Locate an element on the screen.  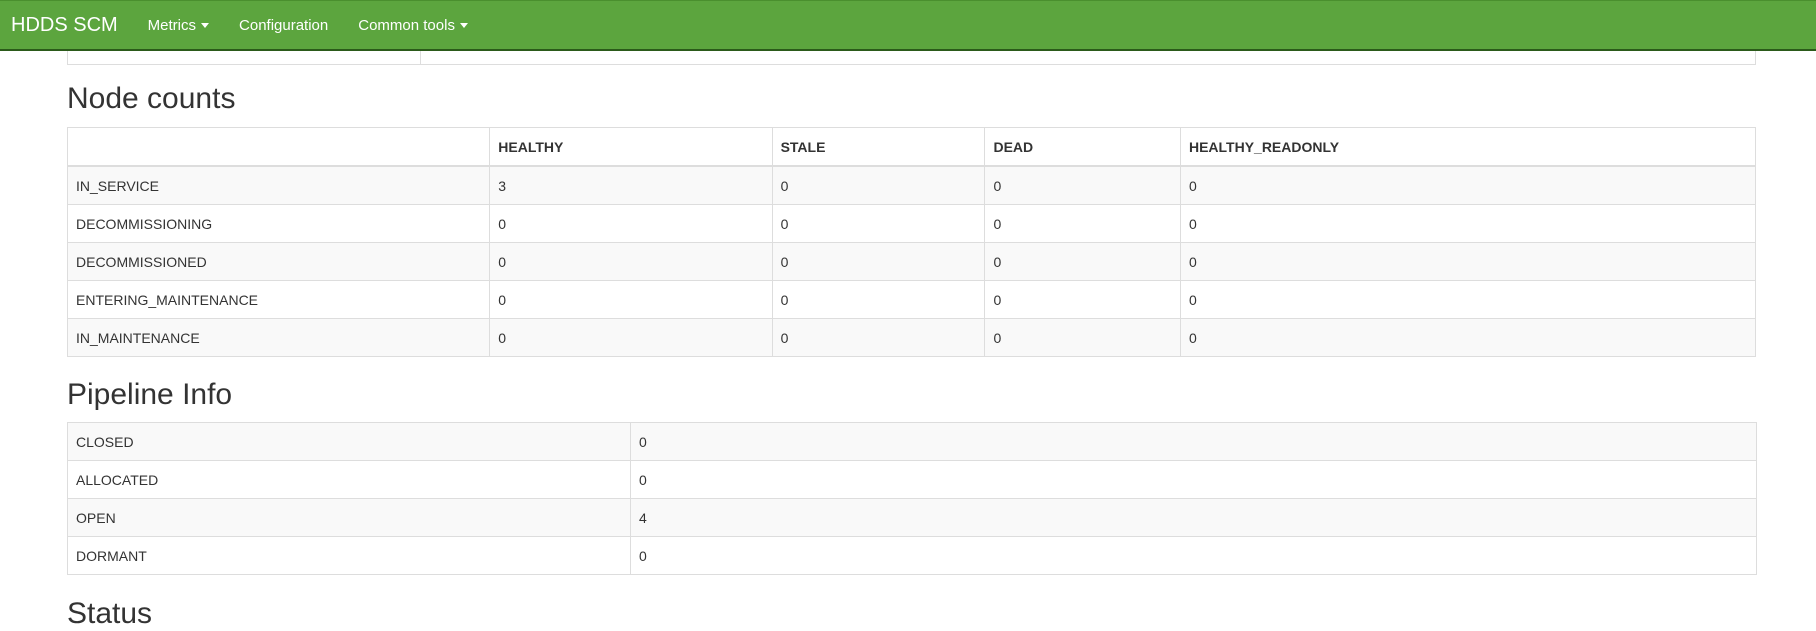
table-row: IN_SERVICE 3 0 0 0 is located at coordinates (911, 185).